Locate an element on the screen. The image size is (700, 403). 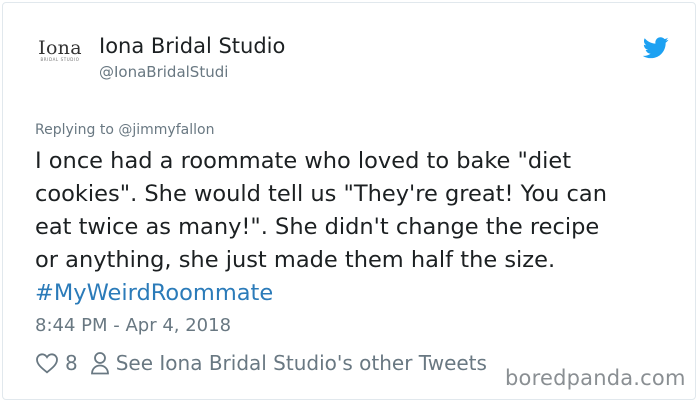
avatar-logo-subtext: BRIDAL STUDIO is located at coordinates (60, 59).